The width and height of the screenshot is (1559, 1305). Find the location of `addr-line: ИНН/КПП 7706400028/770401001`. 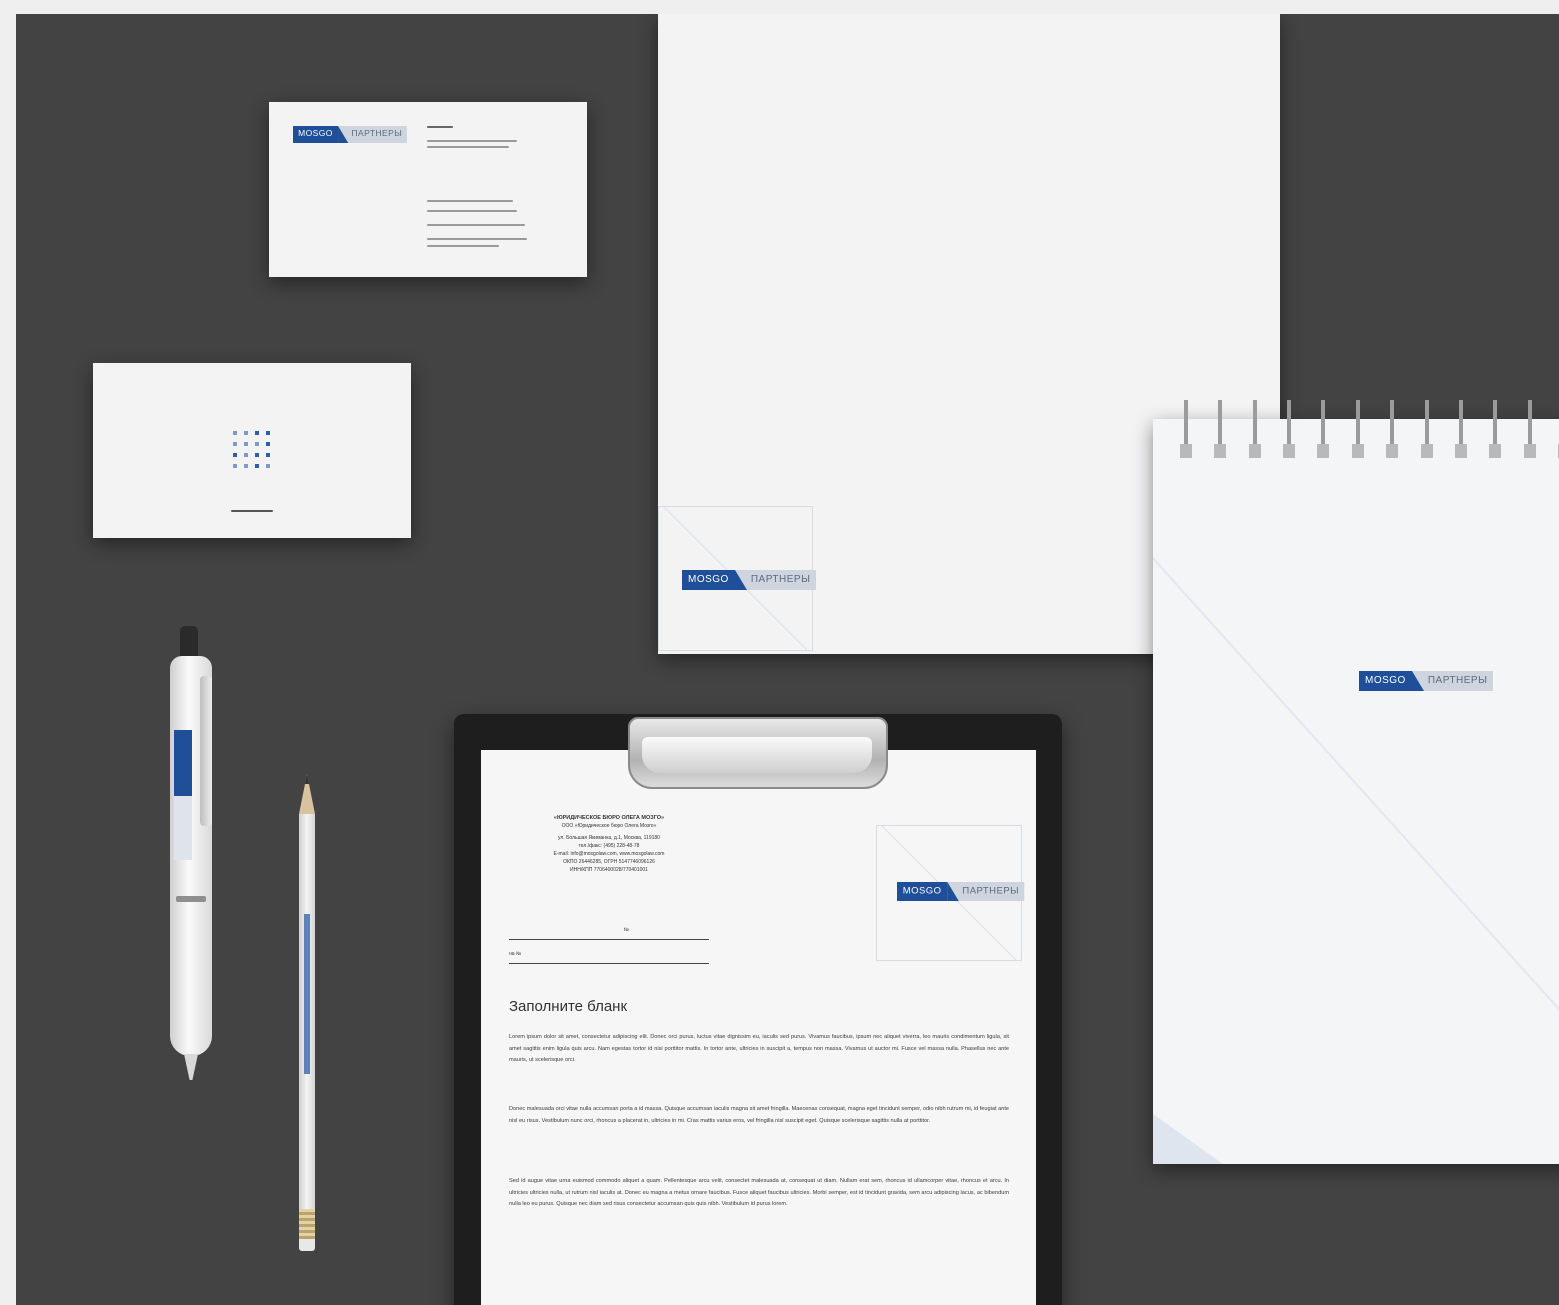

addr-line: ИНН/КПП 7706400028/770401001 is located at coordinates (609, 870).